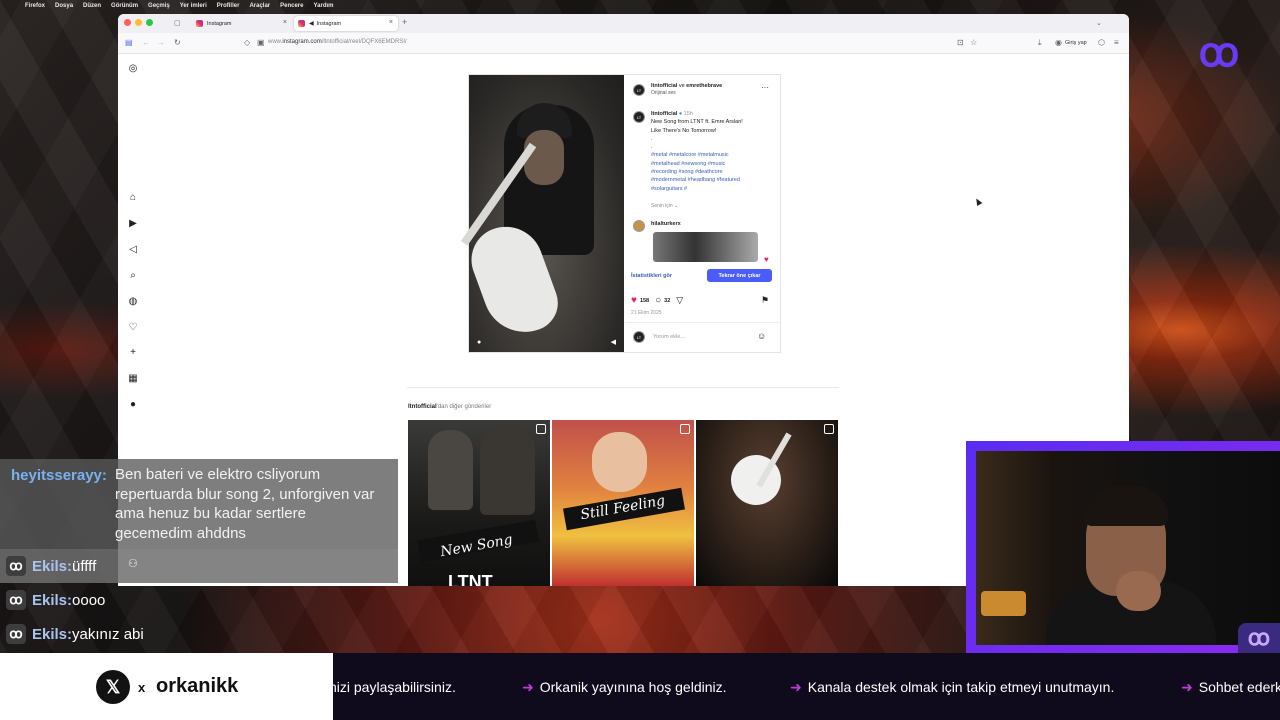  I want to click on sidebar-toggle-icon: ▤, so click(129, 42).